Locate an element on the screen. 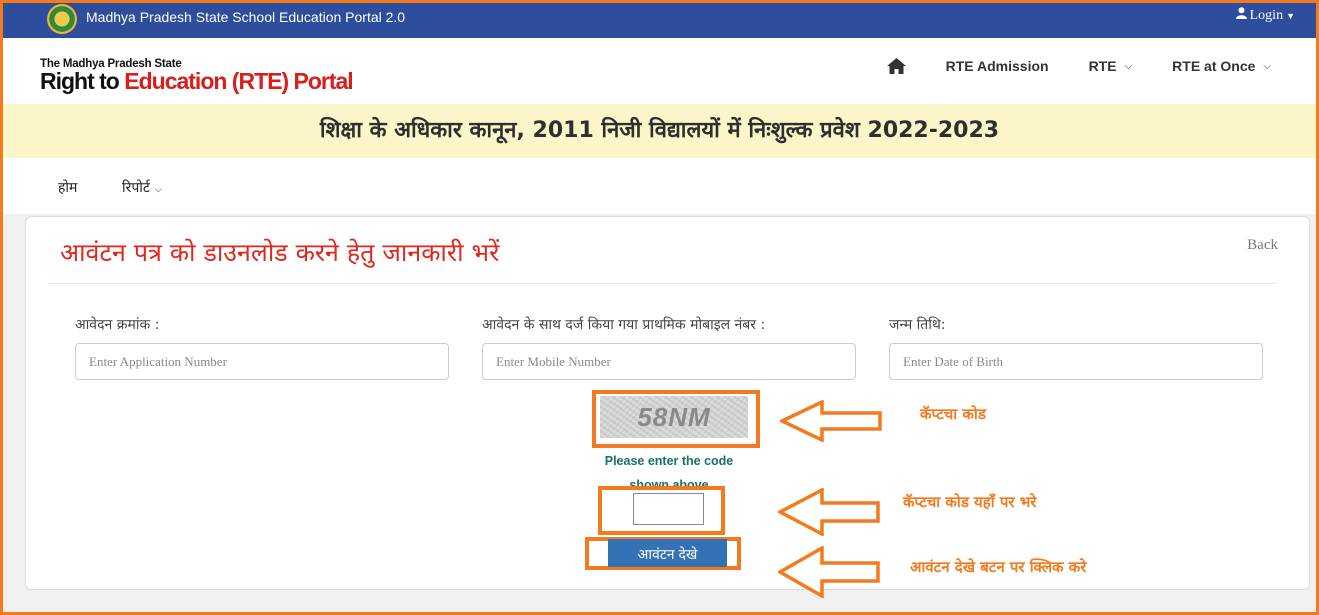  nav-rte-at-once: RTE at Once ⌵ is located at coordinates (1221, 66).